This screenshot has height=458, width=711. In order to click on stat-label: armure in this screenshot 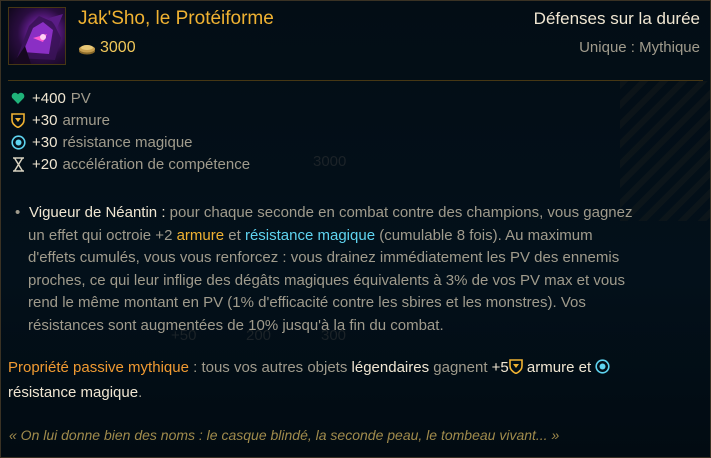, I will do `click(86, 120)`.